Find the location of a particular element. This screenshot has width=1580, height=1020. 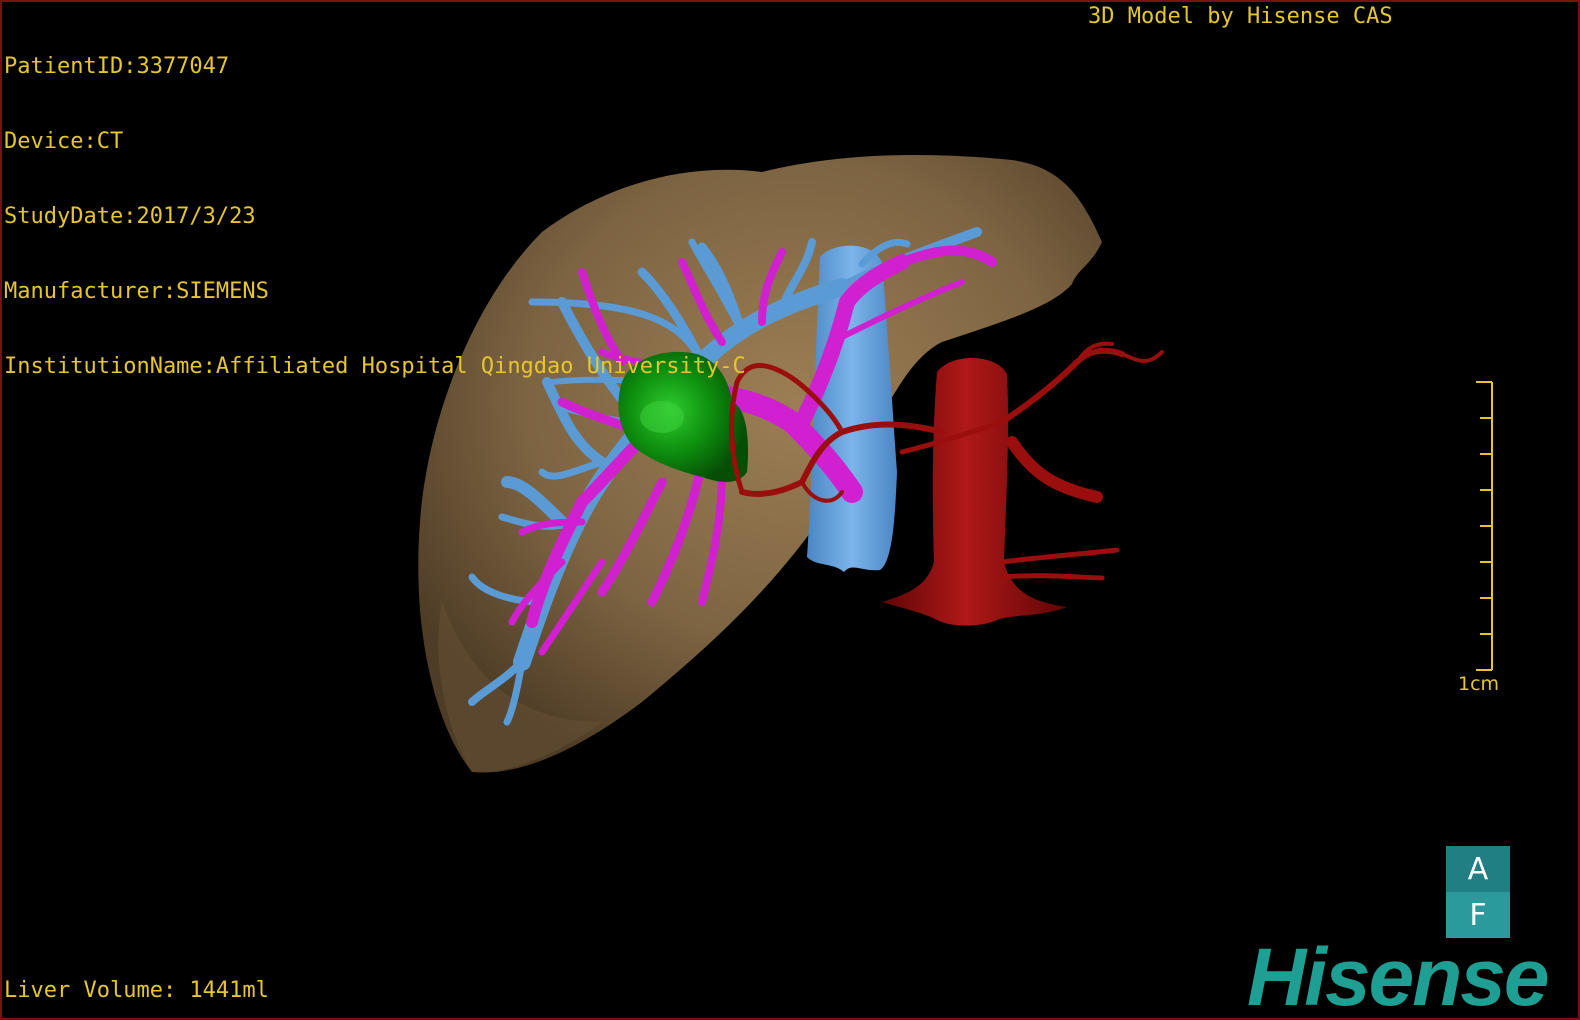

scale-bar-label: 1cm is located at coordinates (1479, 684).